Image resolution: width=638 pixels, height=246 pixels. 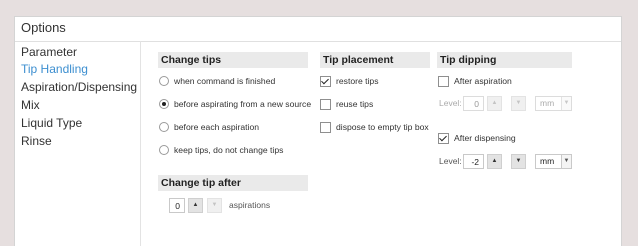 I want to click on tip-placement-header: Tip placement, so click(x=375, y=60).